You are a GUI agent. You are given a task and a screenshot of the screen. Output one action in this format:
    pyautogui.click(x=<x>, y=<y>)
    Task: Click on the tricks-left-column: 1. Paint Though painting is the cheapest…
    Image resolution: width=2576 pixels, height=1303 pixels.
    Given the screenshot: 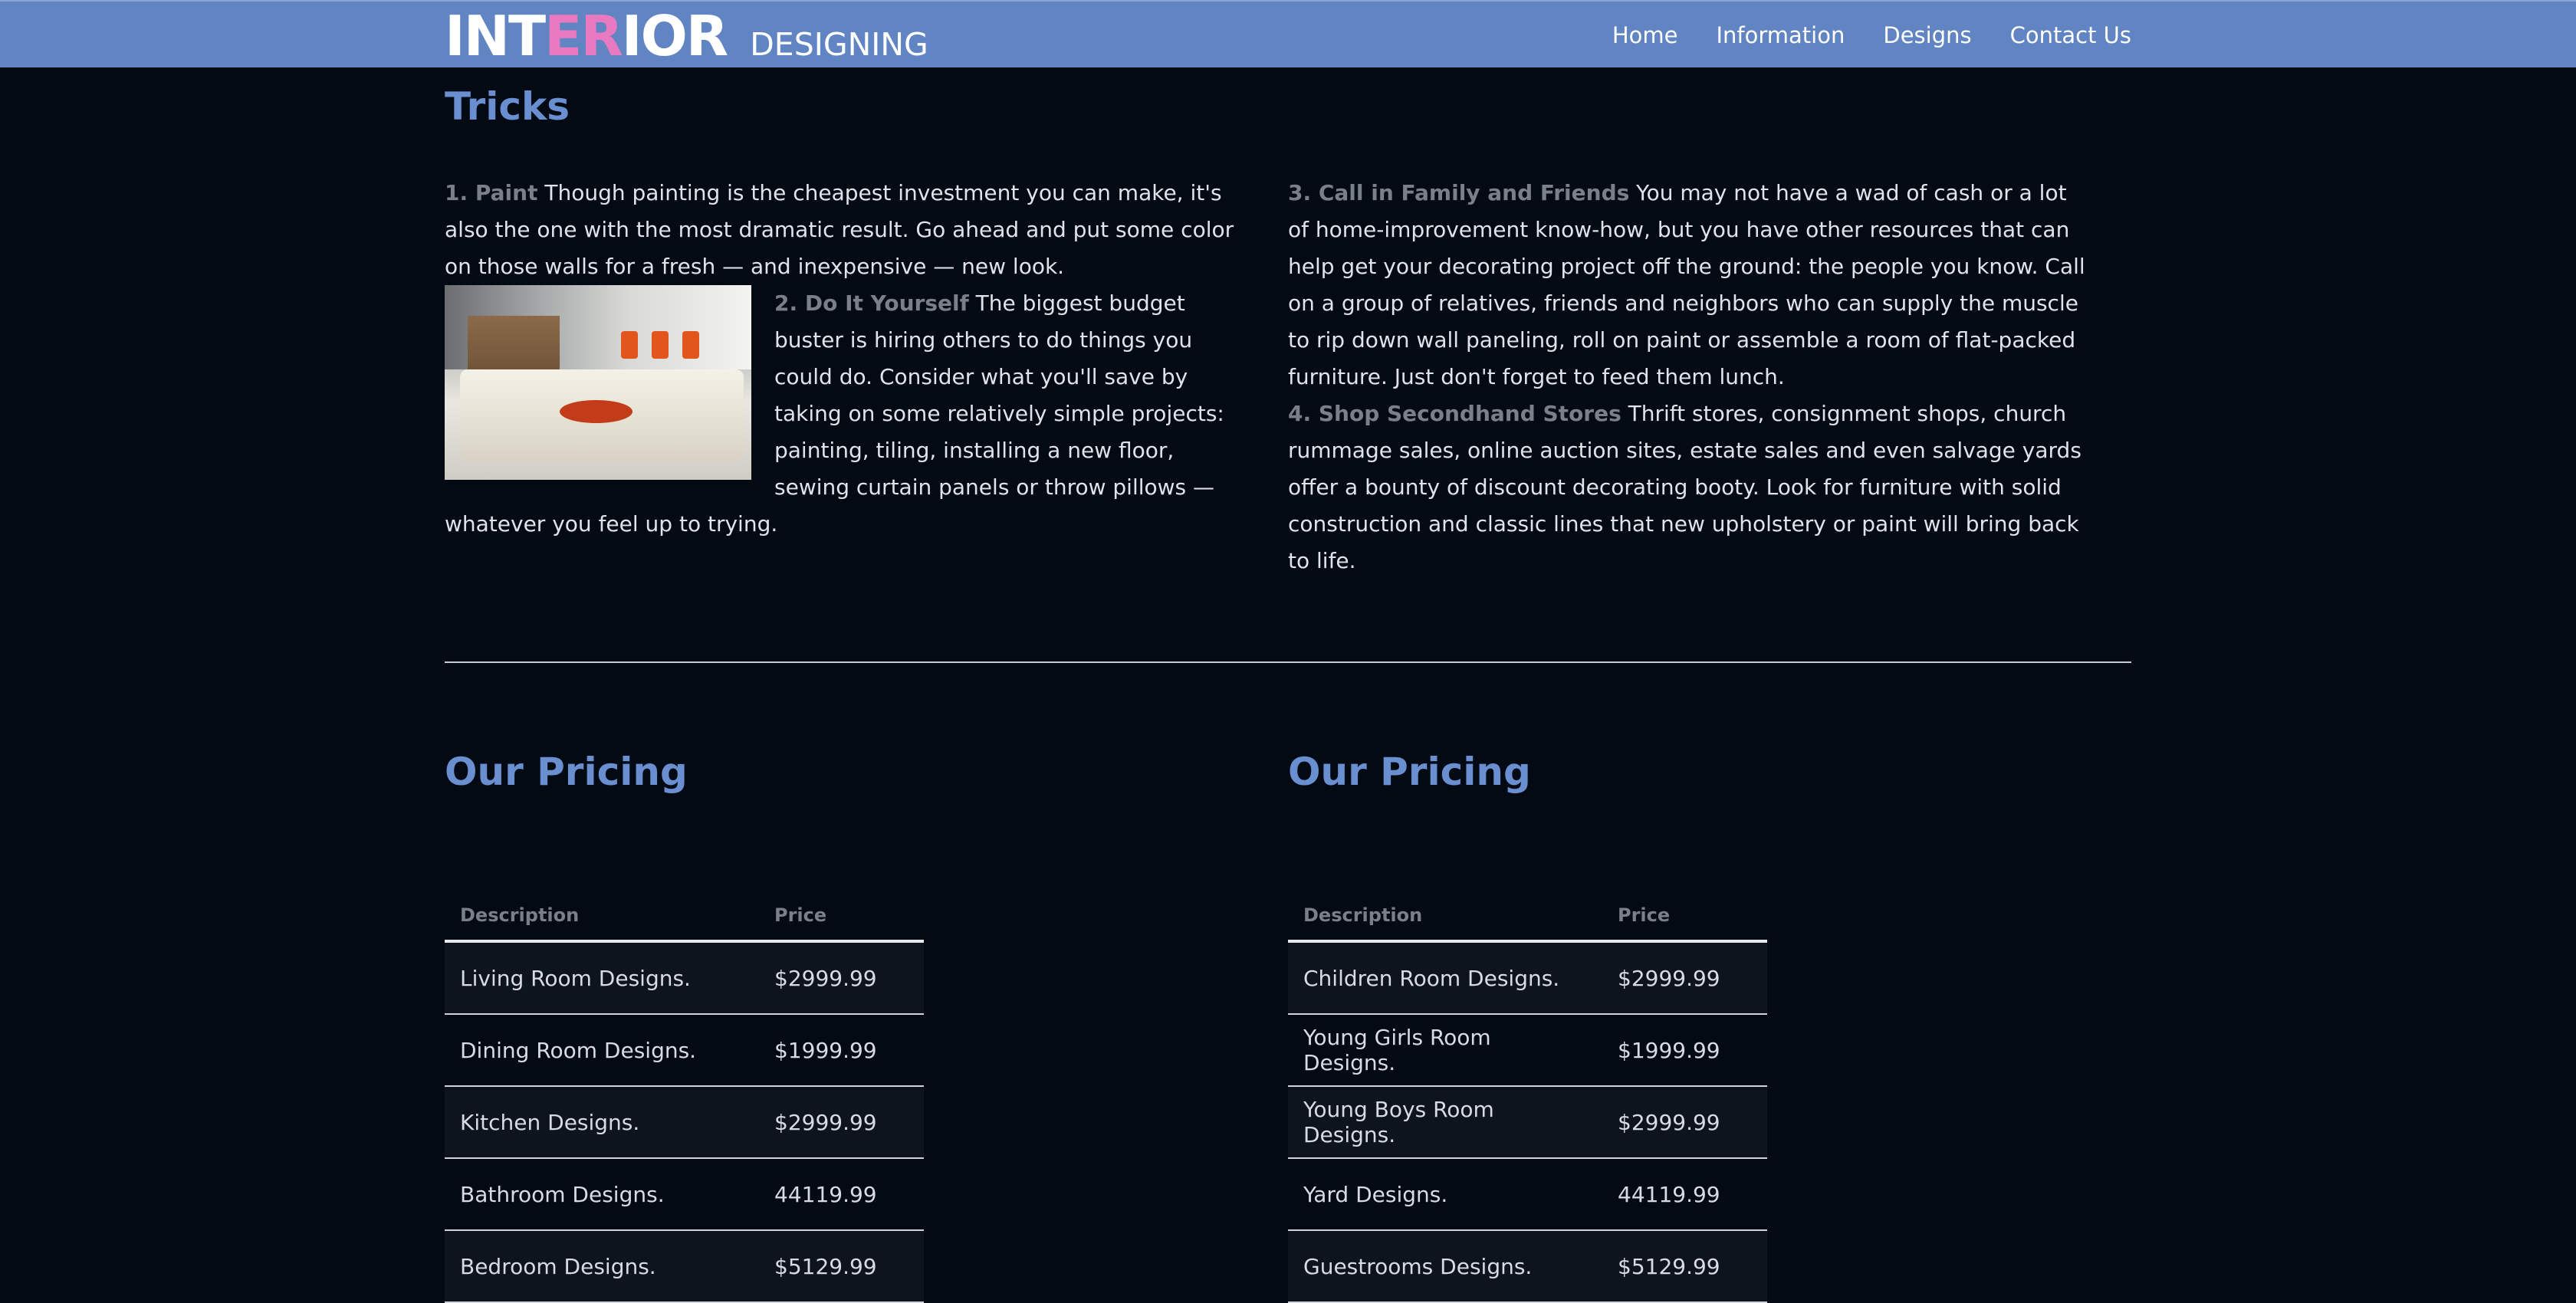 What is the action you would take?
    pyautogui.click(x=843, y=359)
    